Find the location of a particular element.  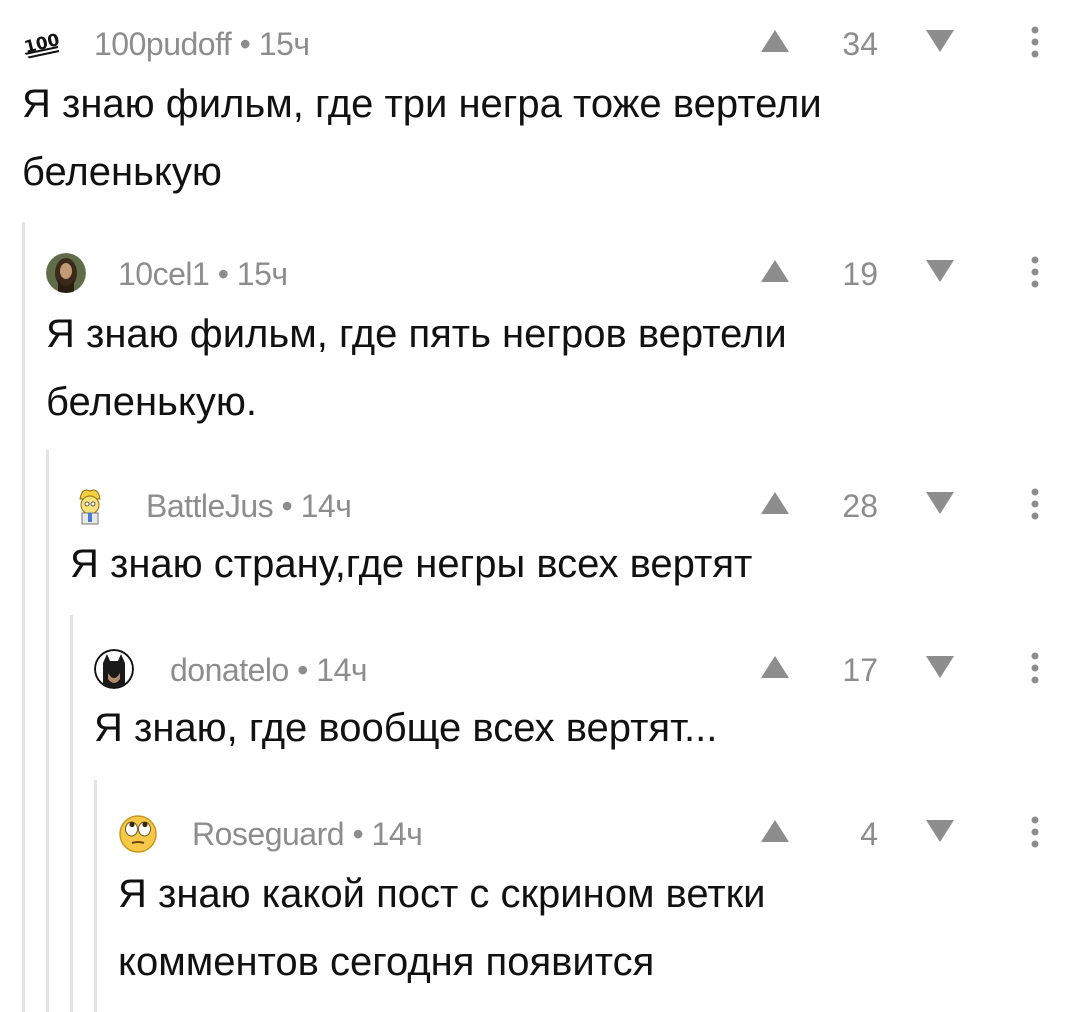

rolling-eyes-emoji-icon is located at coordinates (138, 833).